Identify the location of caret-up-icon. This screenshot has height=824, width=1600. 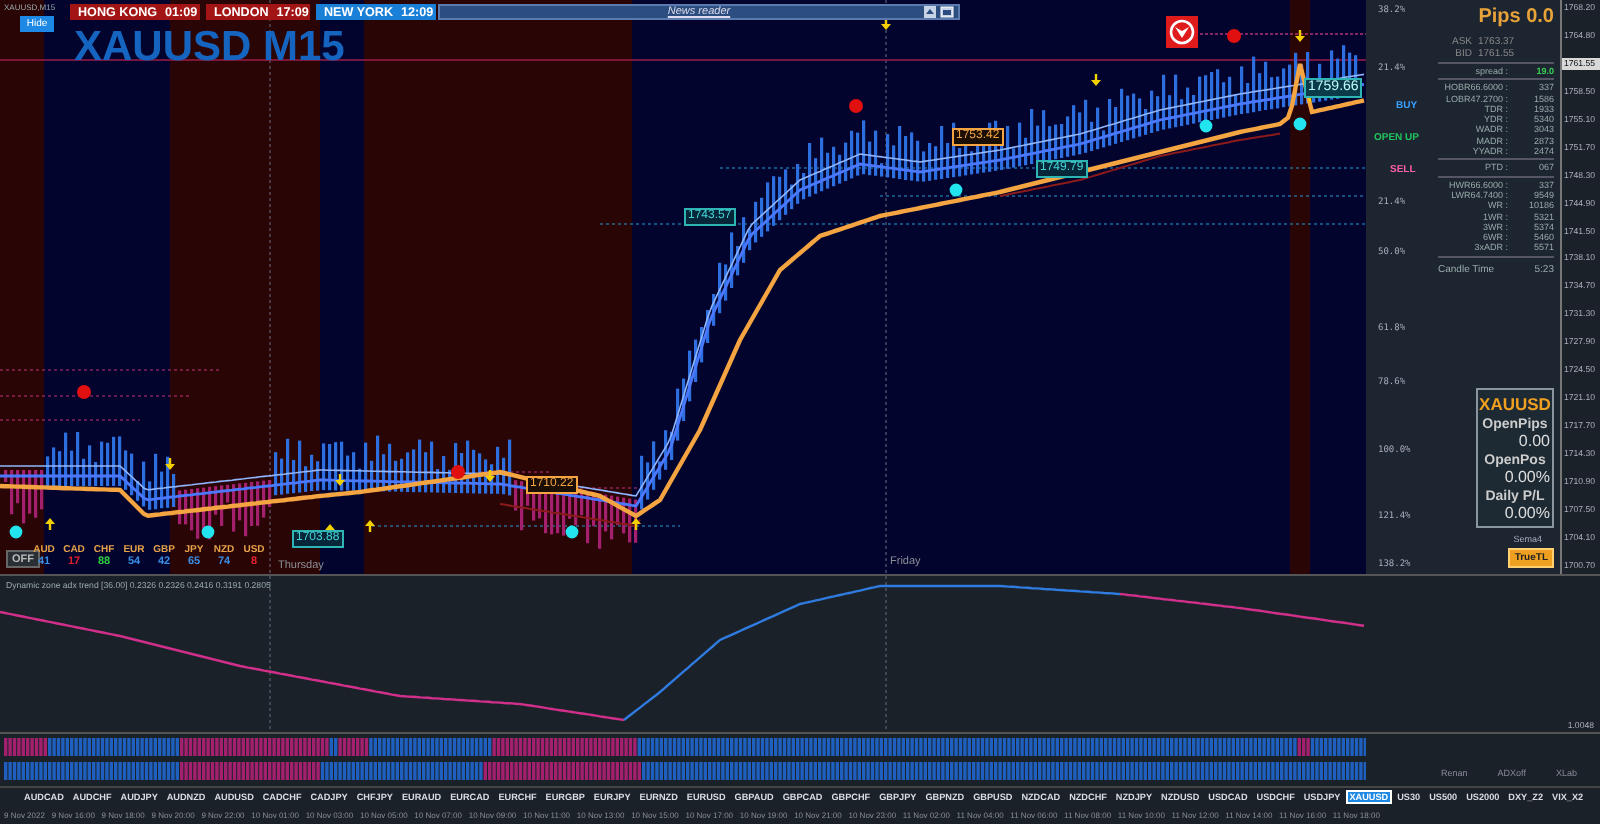
(930, 12).